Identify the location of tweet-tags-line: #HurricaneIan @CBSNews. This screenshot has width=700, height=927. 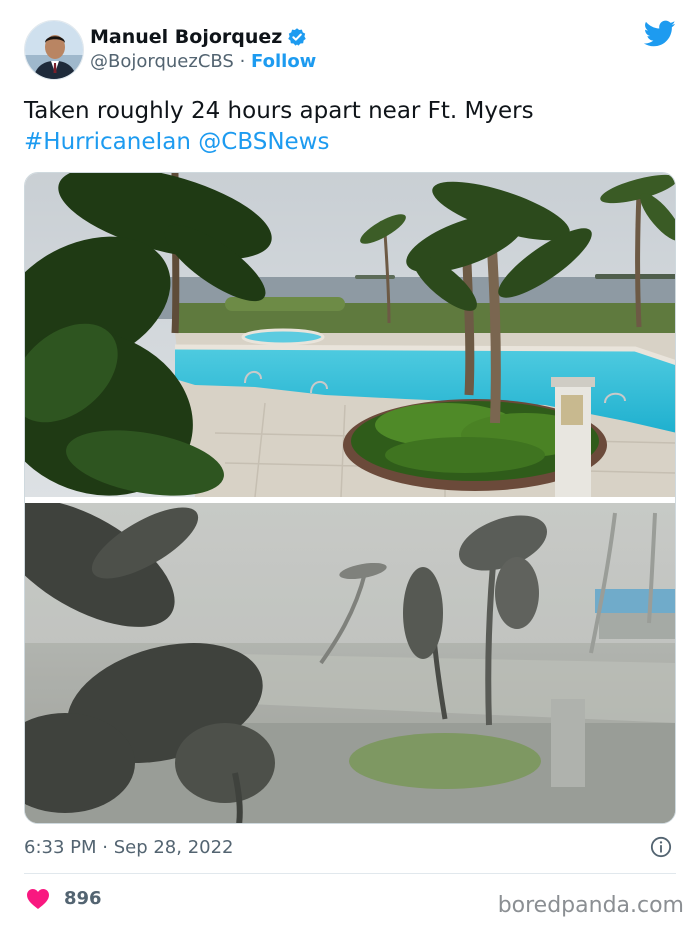
(349, 142).